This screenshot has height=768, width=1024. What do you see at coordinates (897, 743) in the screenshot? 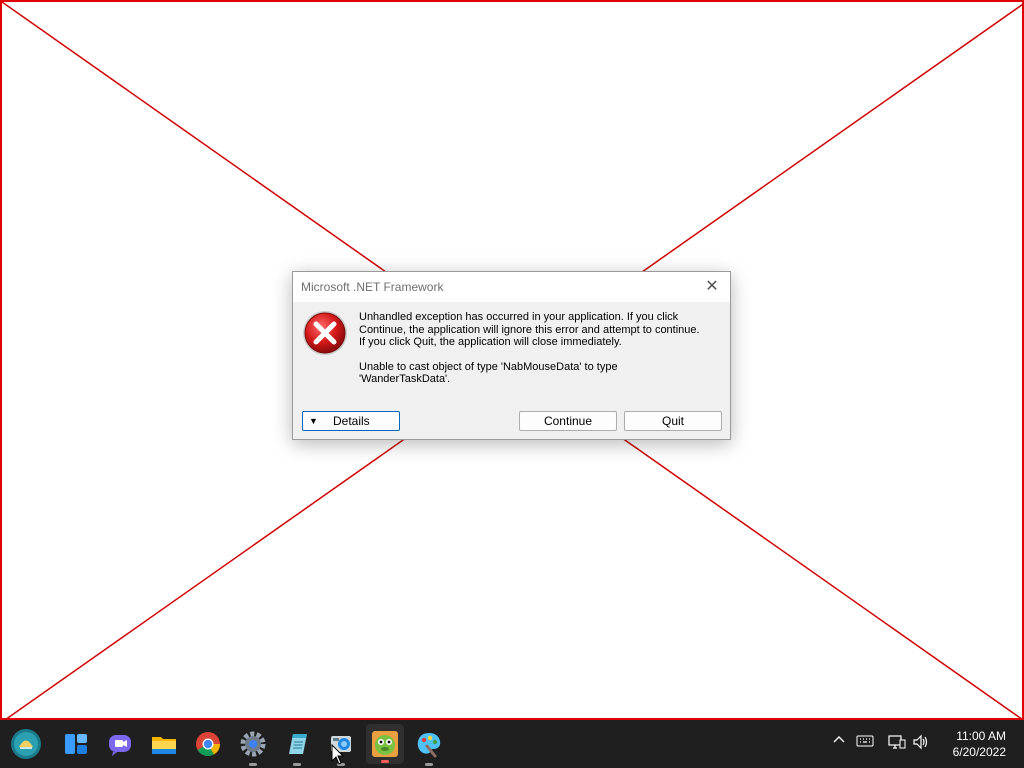
I see `network-icon` at bounding box center [897, 743].